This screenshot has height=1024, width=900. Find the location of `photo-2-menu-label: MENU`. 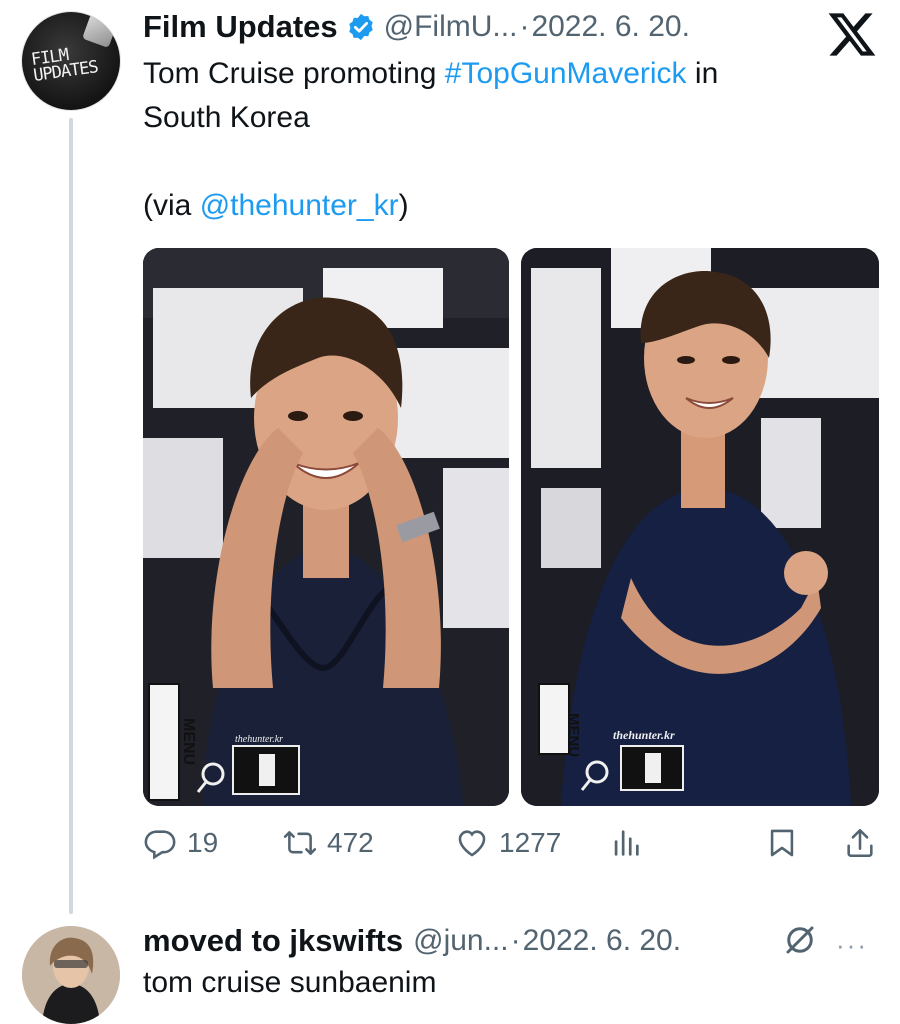

photo-2-menu-label: MENU is located at coordinates (554, 735).